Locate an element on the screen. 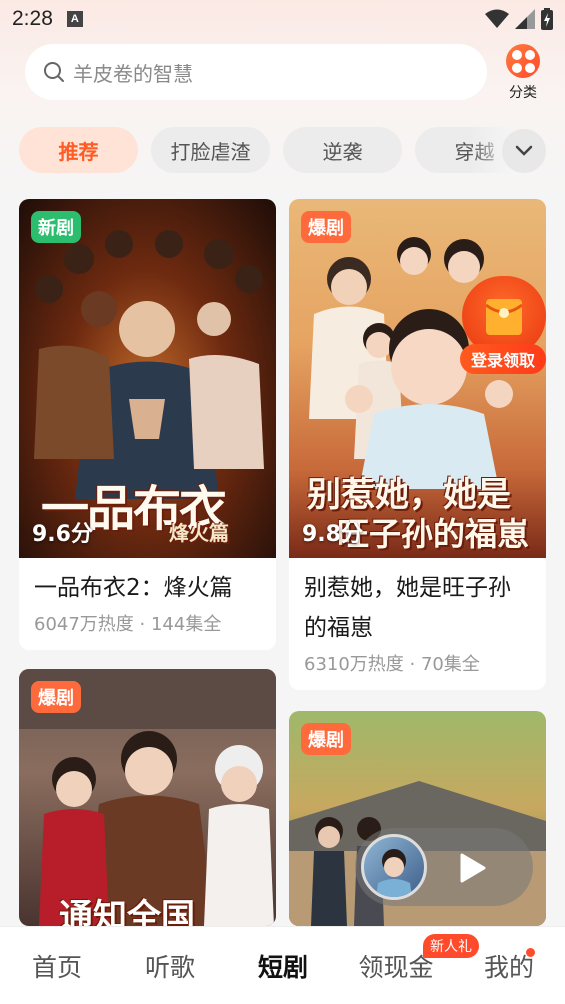 This screenshot has width=565, height=1004. category-button: 分类 is located at coordinates (523, 74).